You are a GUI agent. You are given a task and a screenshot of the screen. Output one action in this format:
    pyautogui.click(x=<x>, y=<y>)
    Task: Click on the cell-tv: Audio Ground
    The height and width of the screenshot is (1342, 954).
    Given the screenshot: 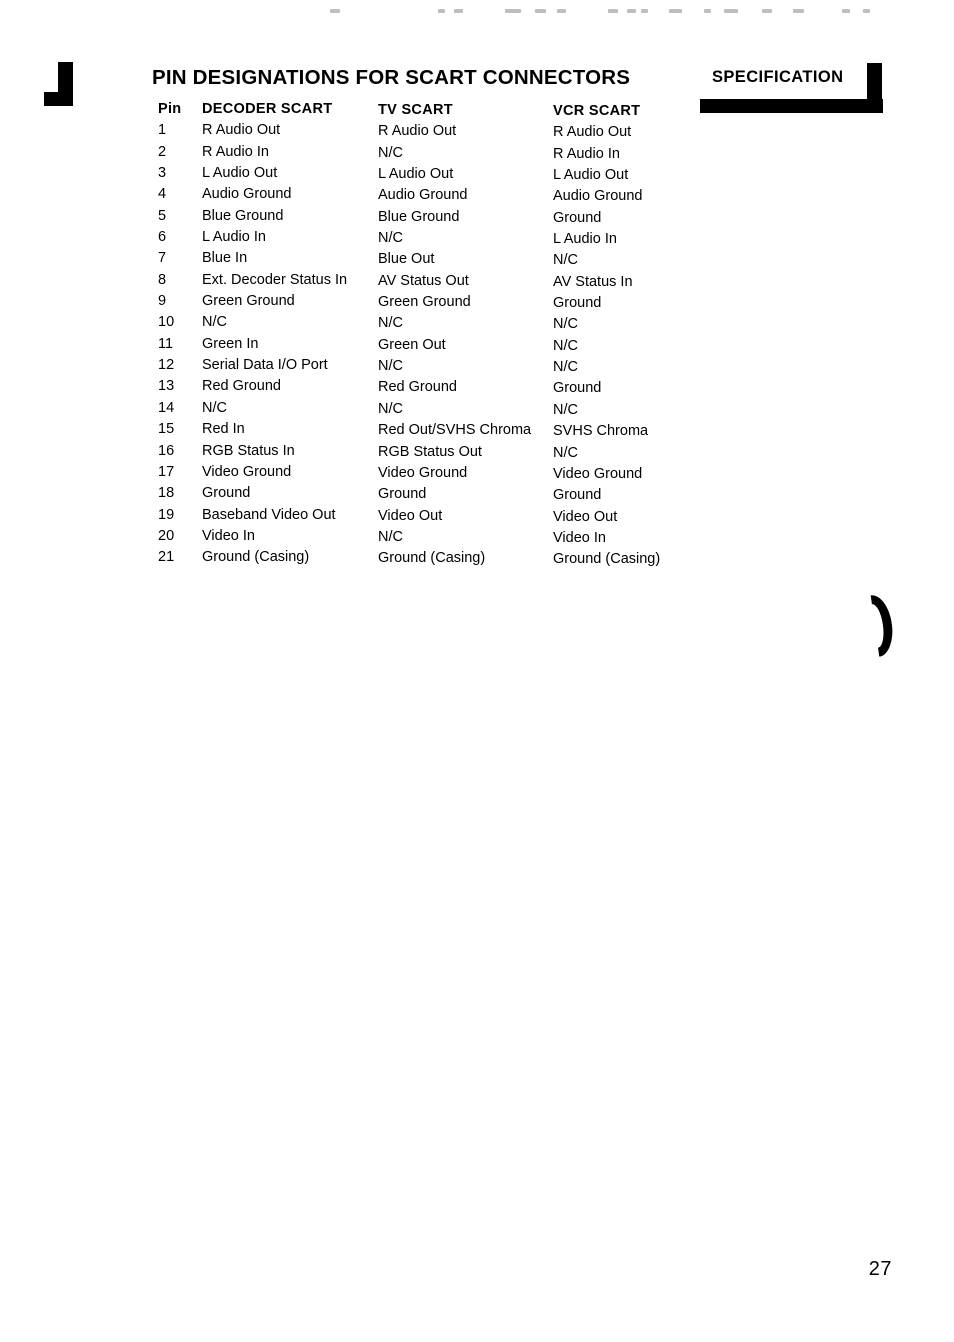 What is the action you would take?
    pyautogui.click(x=423, y=195)
    